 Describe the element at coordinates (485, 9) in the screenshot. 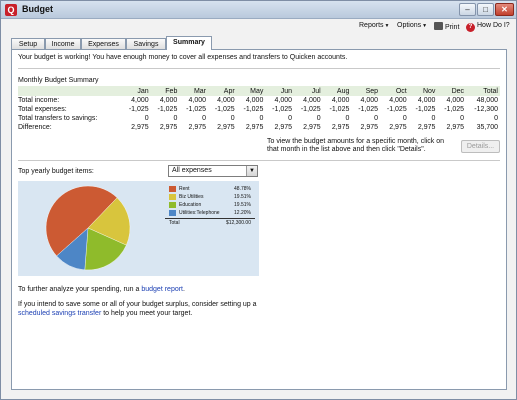

I see `maximize-button: □` at that location.